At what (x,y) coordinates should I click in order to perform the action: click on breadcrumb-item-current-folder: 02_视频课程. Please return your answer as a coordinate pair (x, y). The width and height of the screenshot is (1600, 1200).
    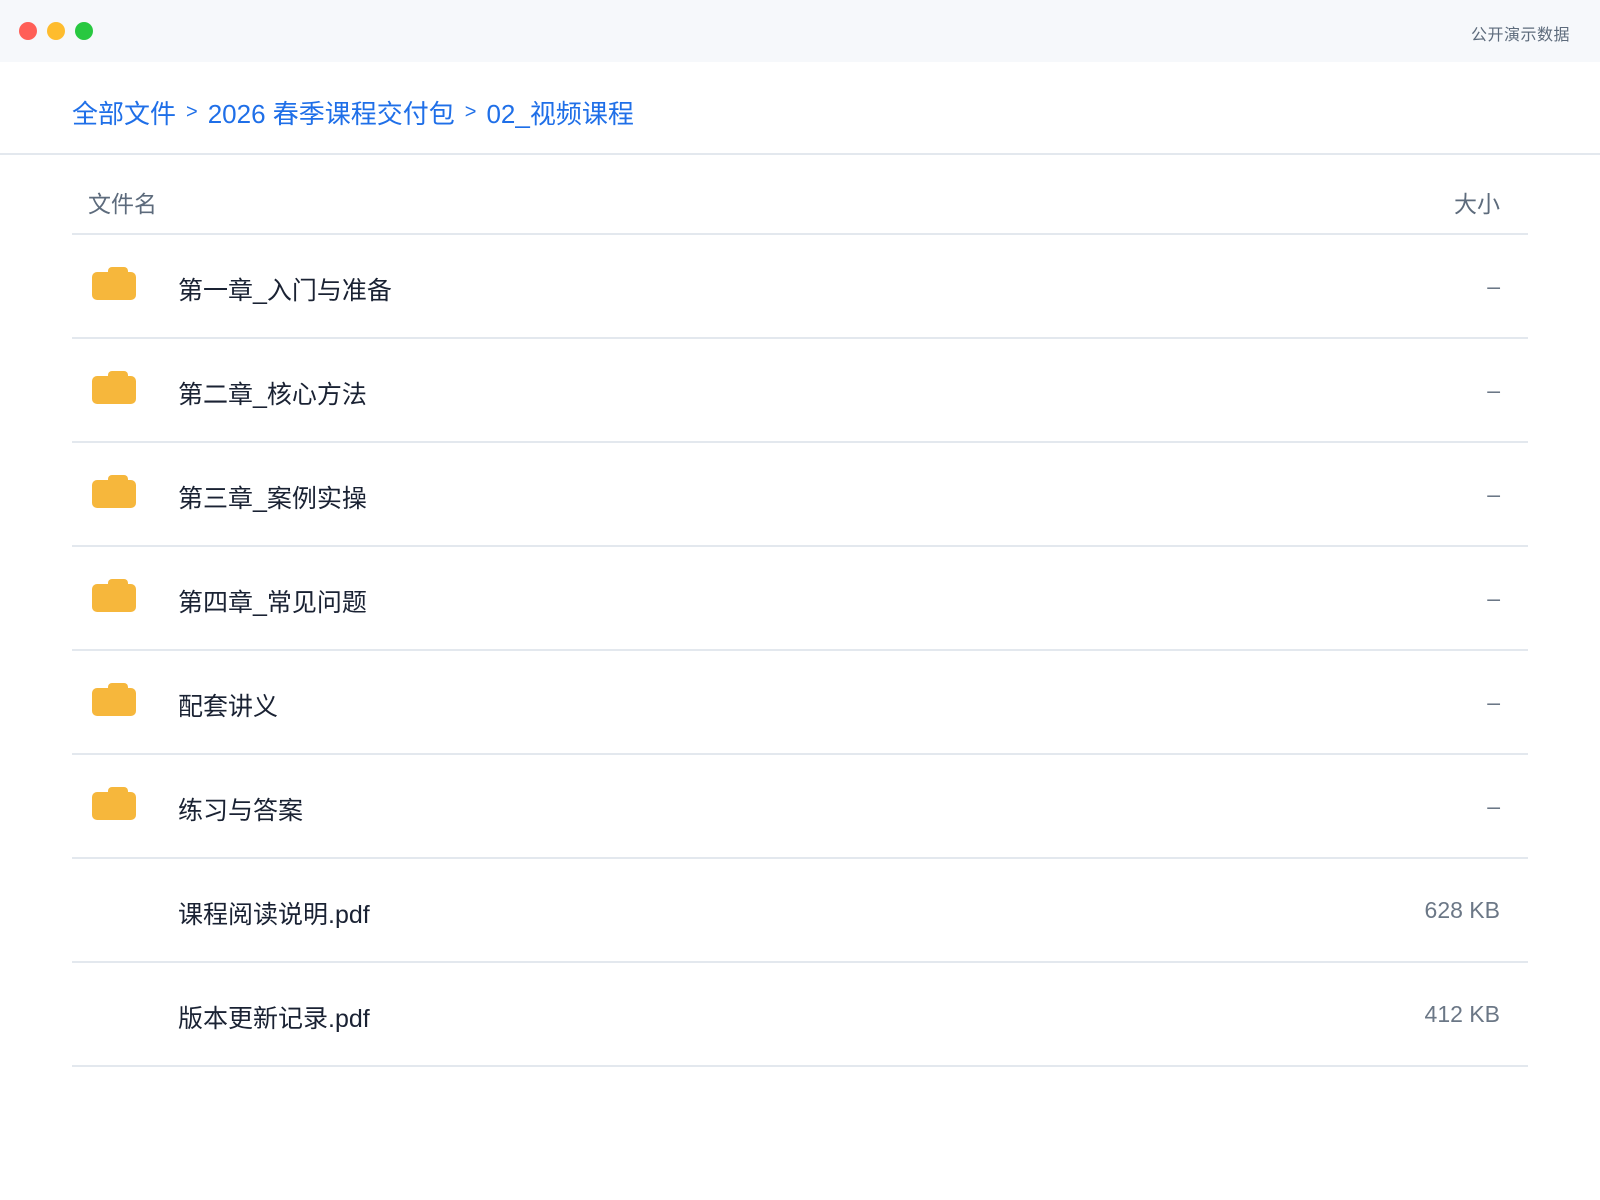
    Looking at the image, I should click on (559, 112).